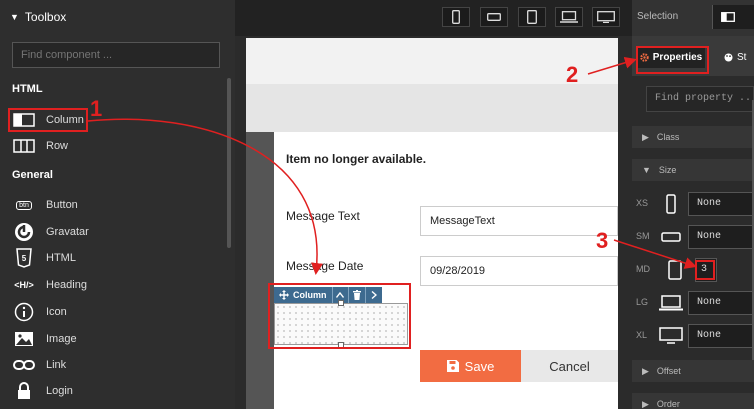 Image resolution: width=754 pixels, height=409 pixels. Describe the element at coordinates (27, 89) in the screenshot. I see `section-html-heading: HTML` at that location.